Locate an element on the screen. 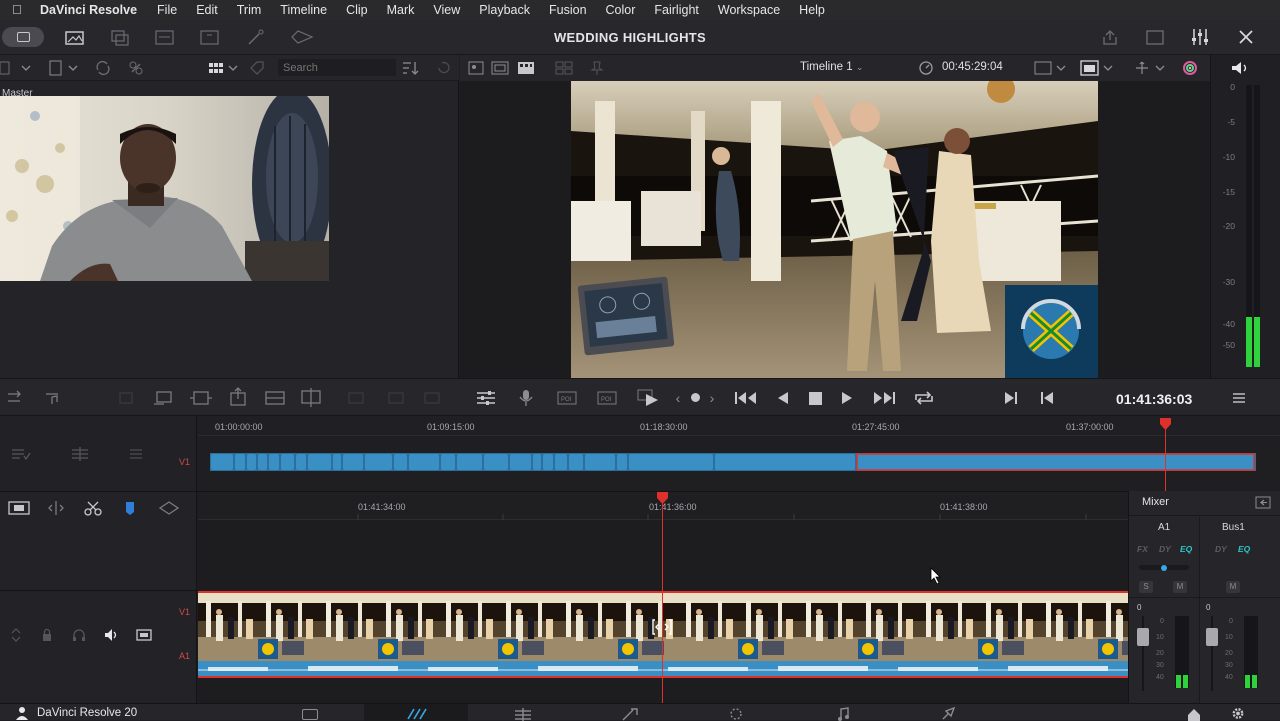 Image resolution: width=1280 pixels, height=721 pixels. home-icon is located at coordinates (1194, 714).